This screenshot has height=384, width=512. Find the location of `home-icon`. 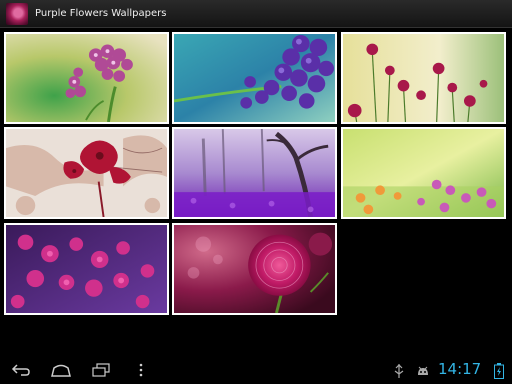

home-icon is located at coordinates (61, 370).